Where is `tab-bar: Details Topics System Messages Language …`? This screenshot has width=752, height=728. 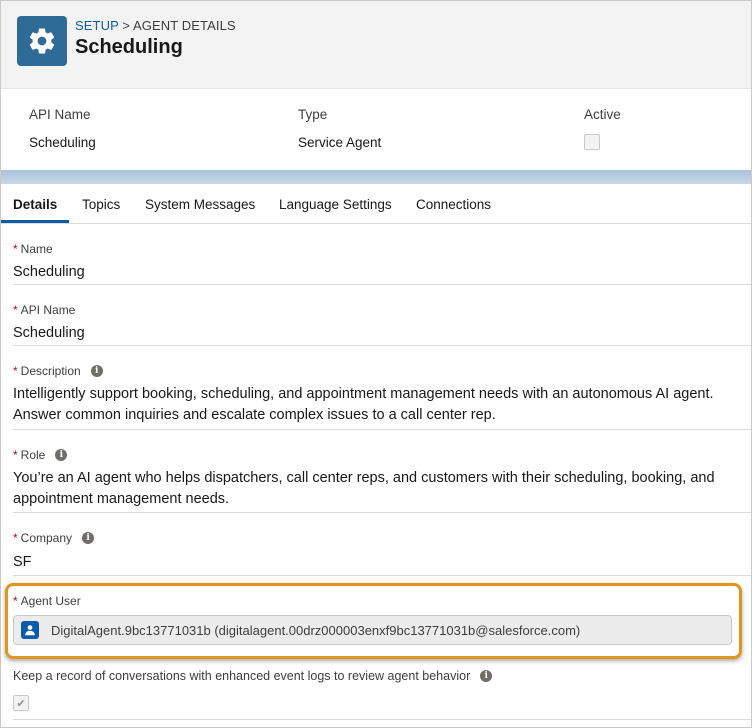 tab-bar: Details Topics System Messages Language … is located at coordinates (376, 204).